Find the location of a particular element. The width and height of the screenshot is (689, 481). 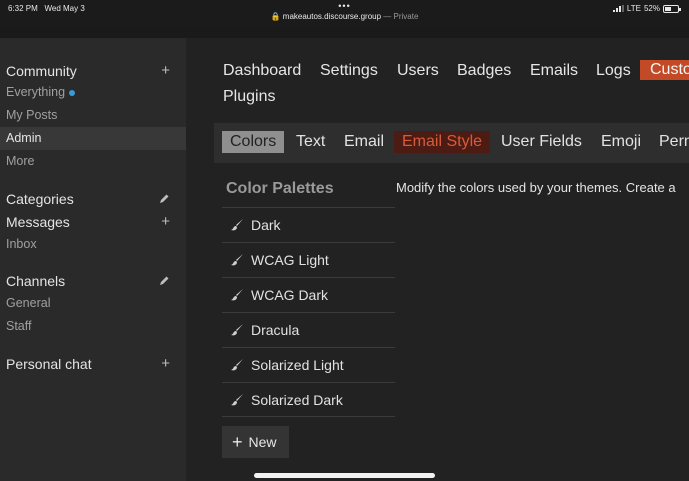

sidebar-section-categories: Categories is located at coordinates (40, 199).